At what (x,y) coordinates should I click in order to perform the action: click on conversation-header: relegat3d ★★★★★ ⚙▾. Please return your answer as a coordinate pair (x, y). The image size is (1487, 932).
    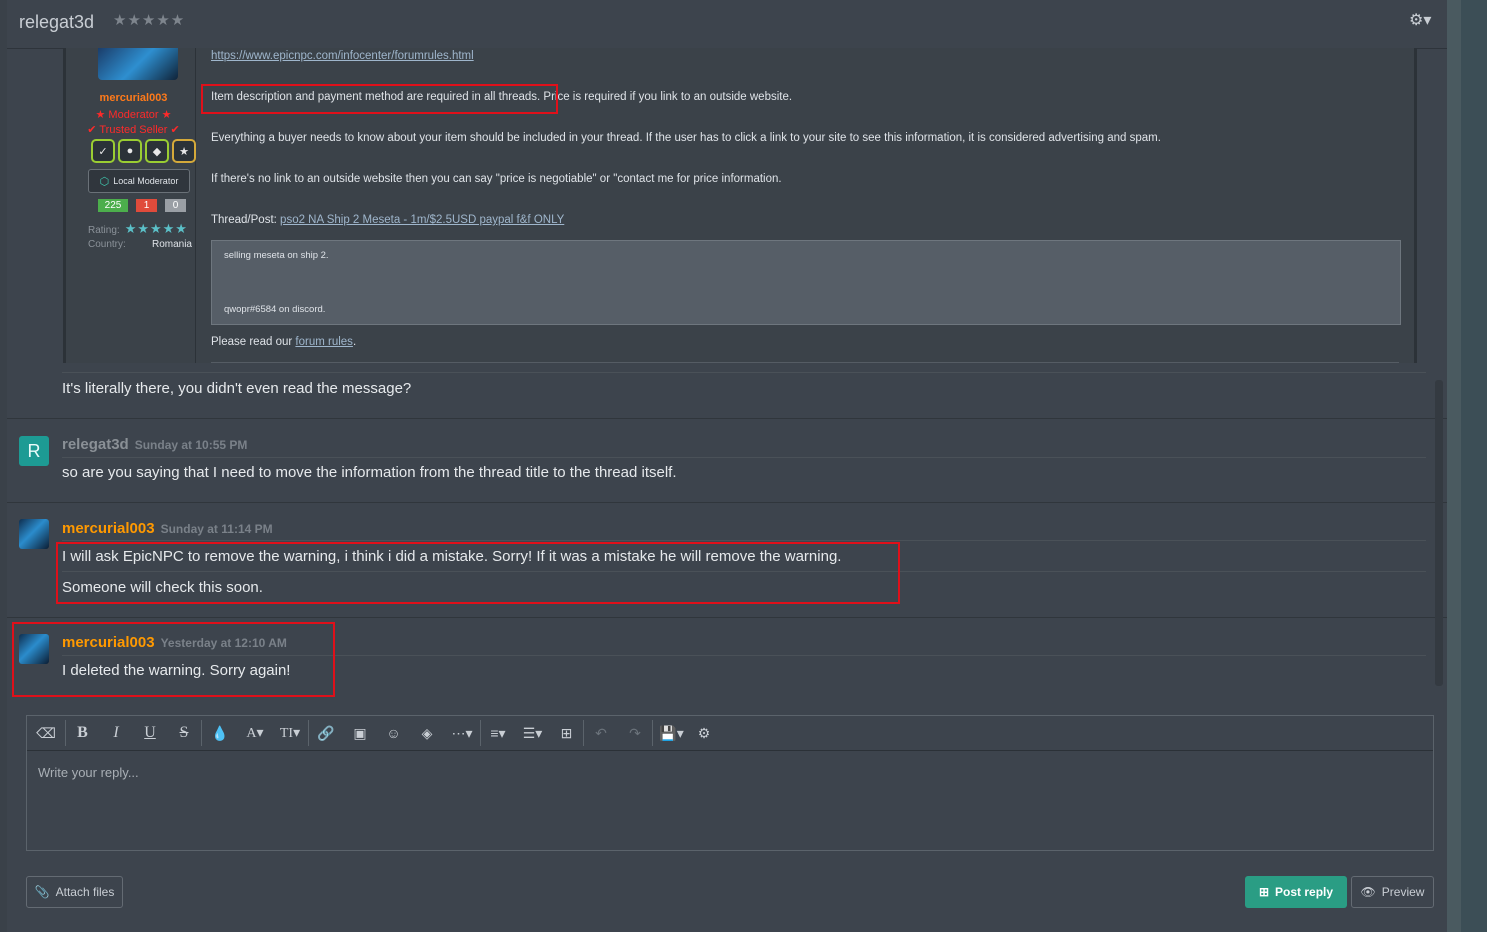
    Looking at the image, I should click on (727, 24).